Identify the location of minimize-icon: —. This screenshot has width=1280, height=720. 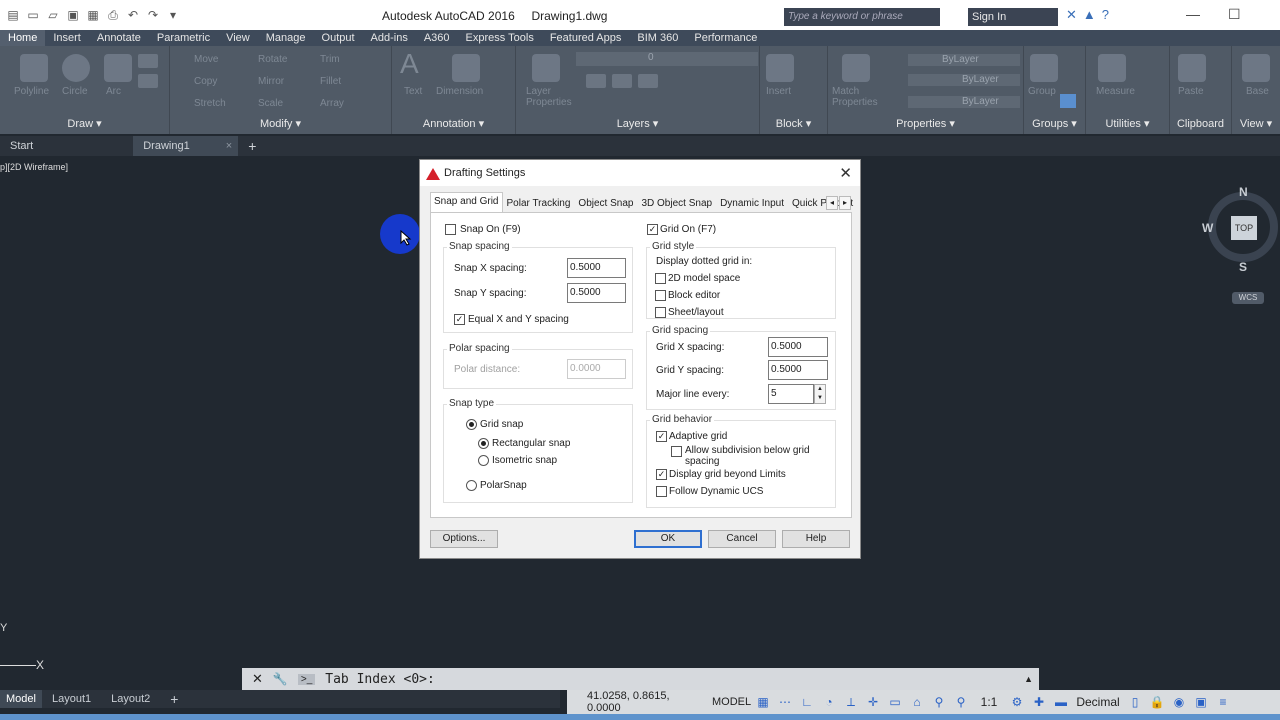
(1193, 14).